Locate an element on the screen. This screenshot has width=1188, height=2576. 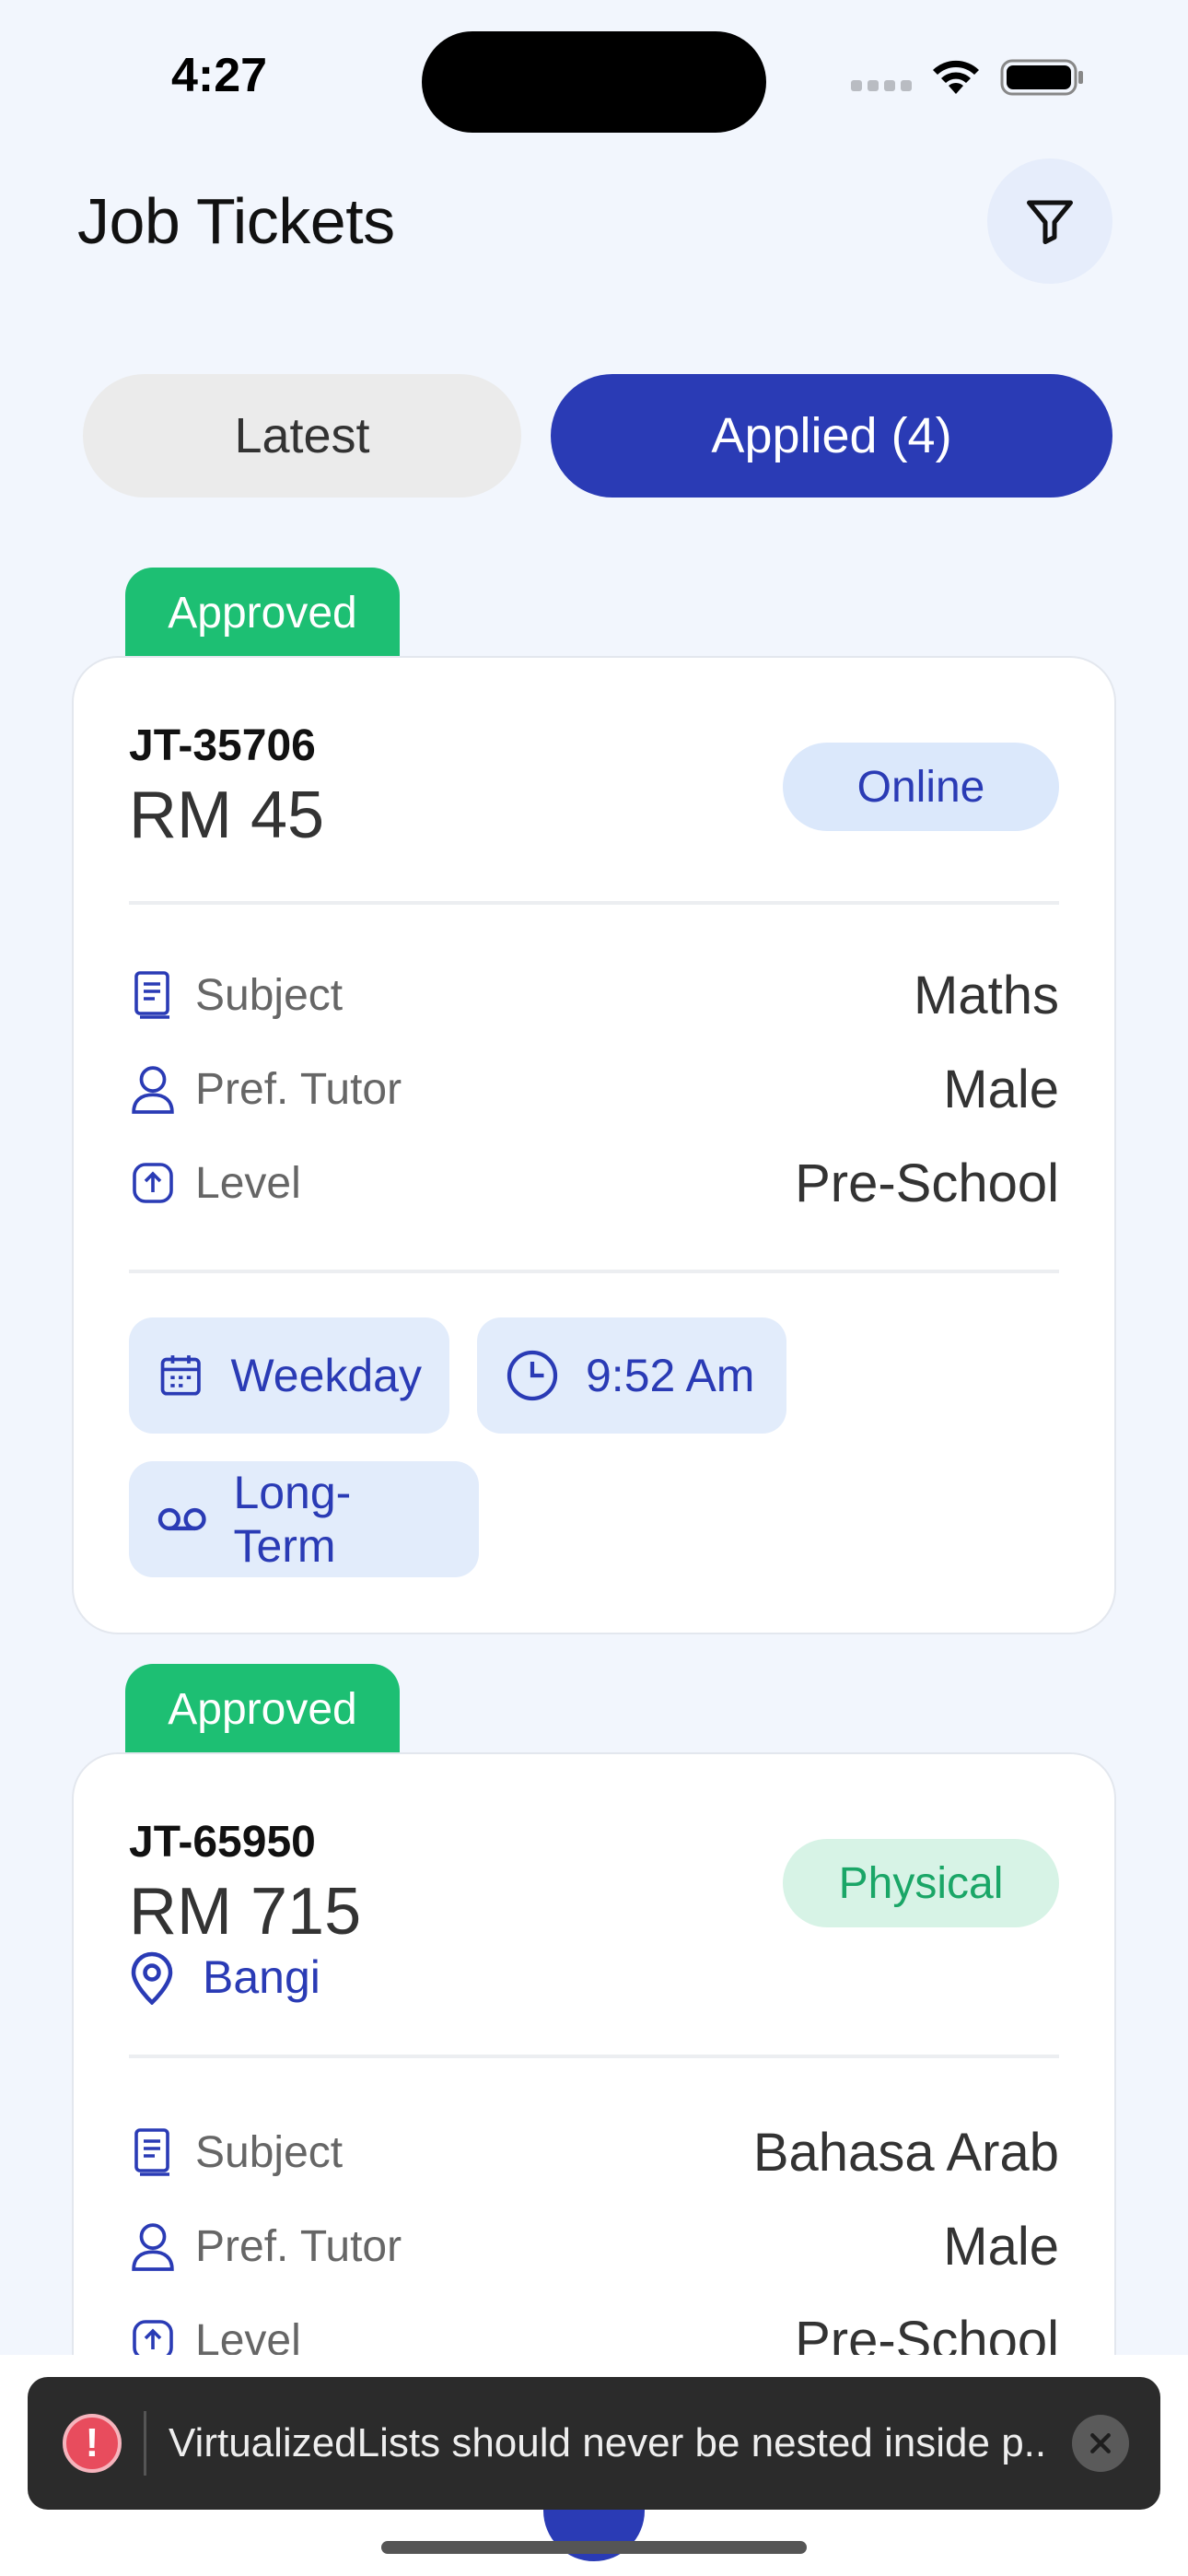
detail-value: Pre-School is located at coordinates (927, 1183).